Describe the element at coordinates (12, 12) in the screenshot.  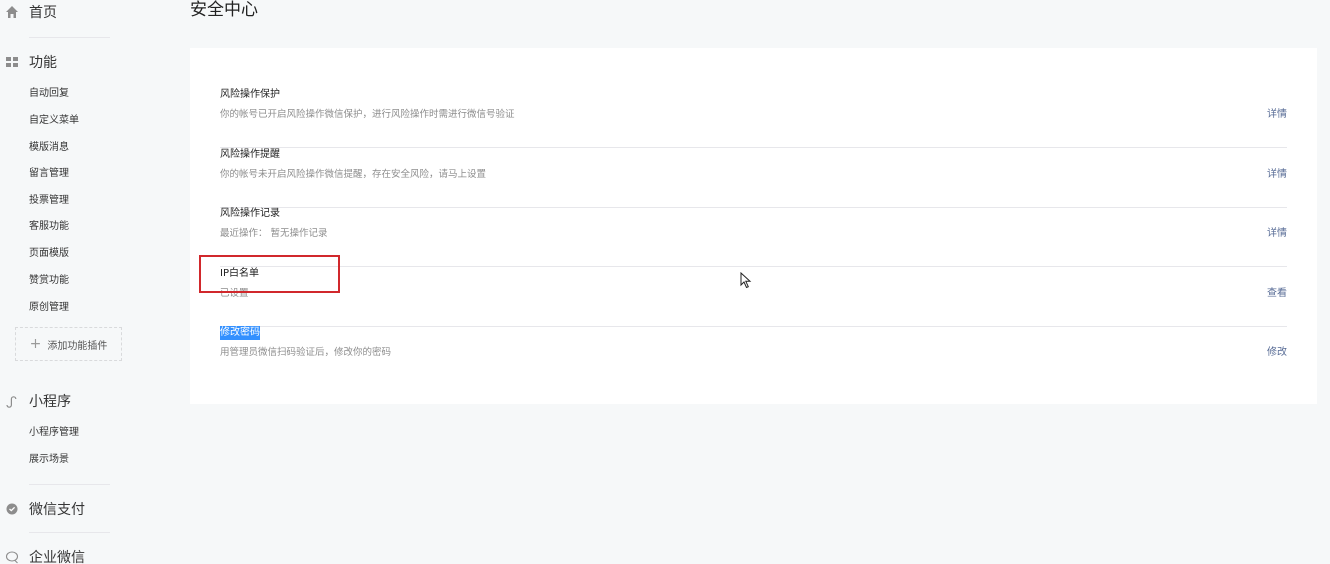
I see `home-icon` at that location.